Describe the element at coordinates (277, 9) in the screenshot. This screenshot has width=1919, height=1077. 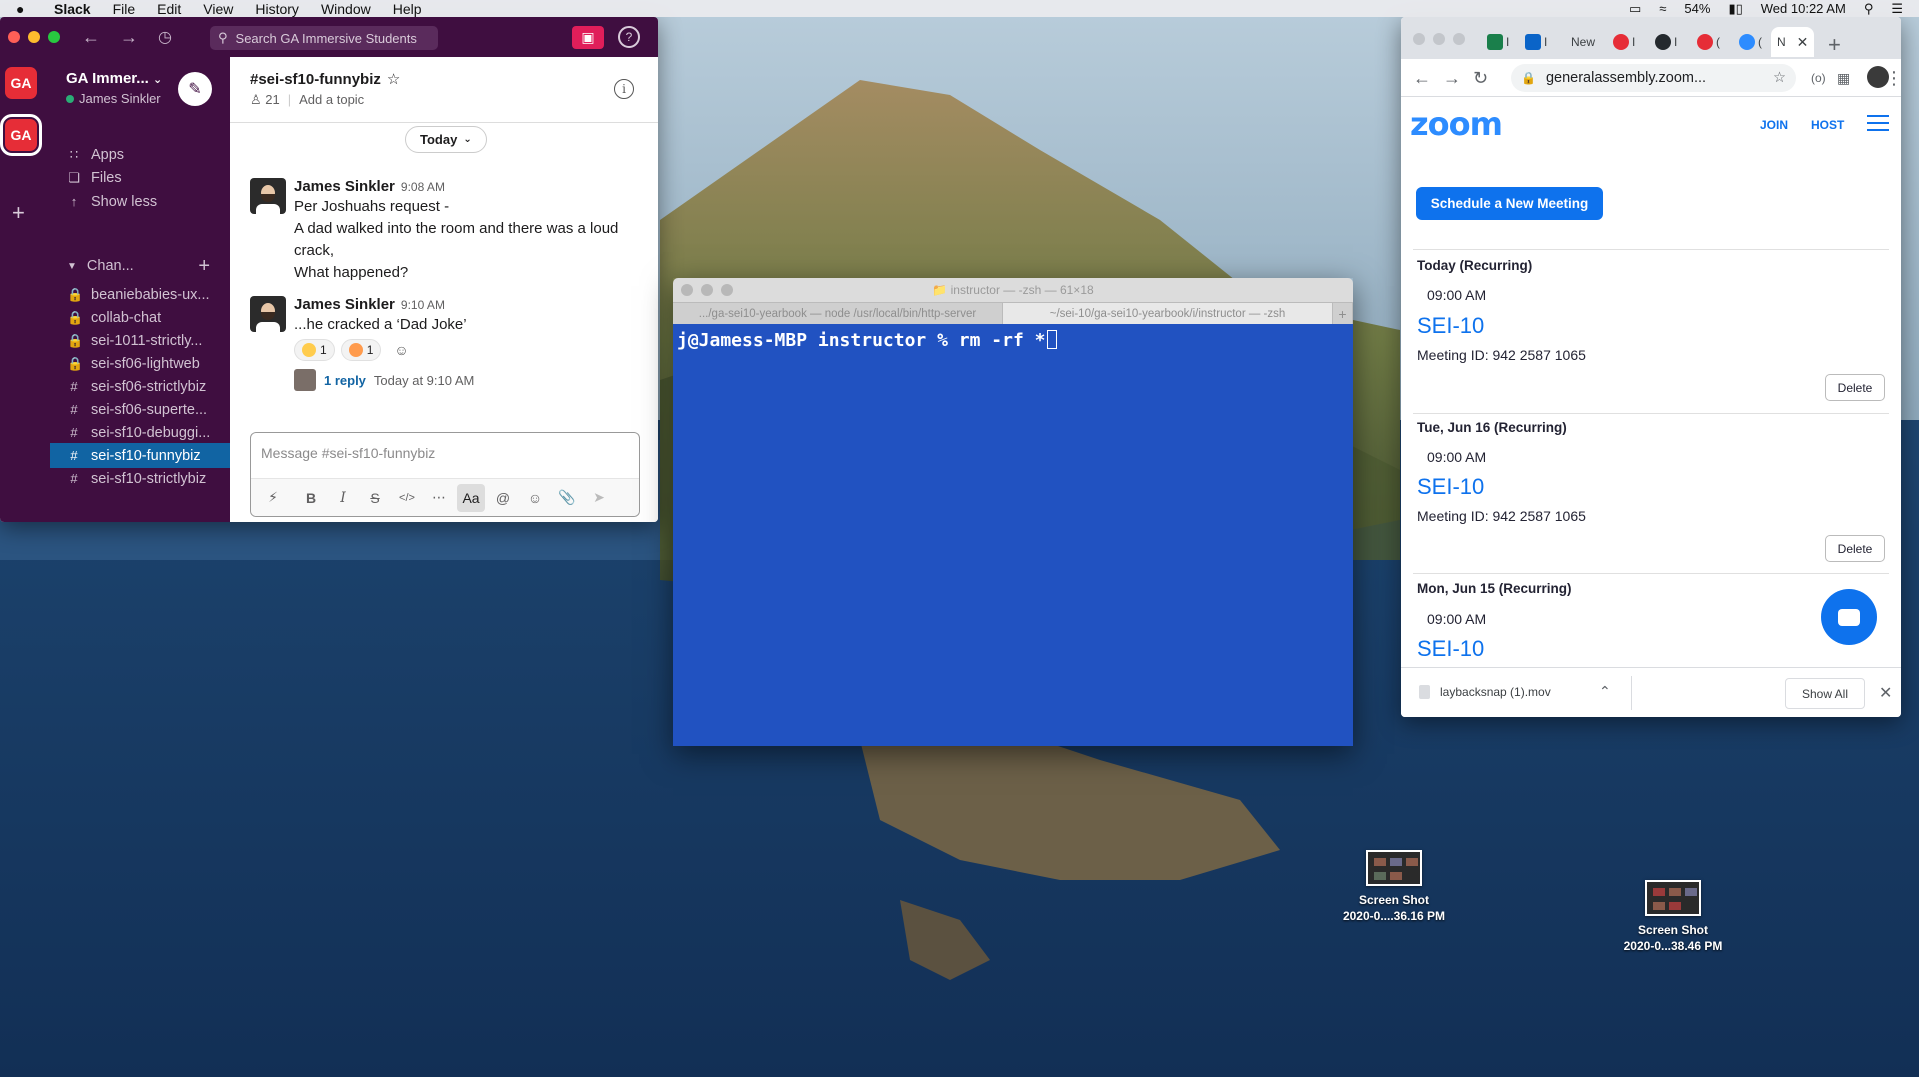
I see `menu-history: History` at that location.